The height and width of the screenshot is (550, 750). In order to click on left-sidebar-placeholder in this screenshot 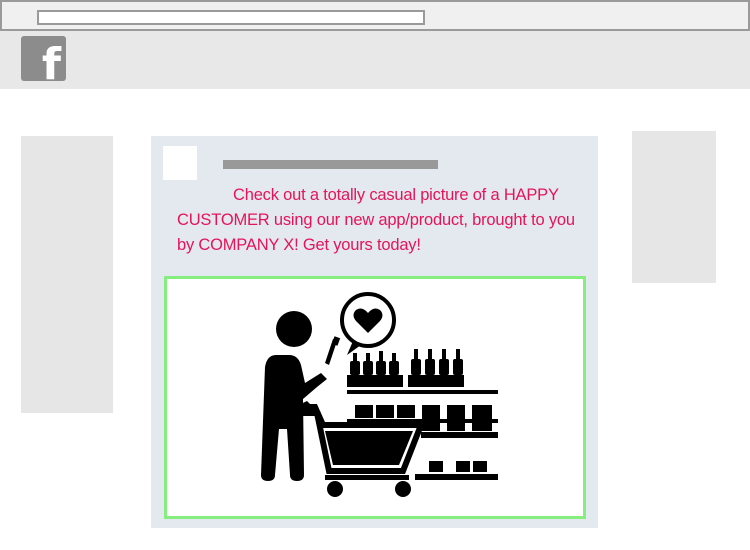, I will do `click(67, 274)`.